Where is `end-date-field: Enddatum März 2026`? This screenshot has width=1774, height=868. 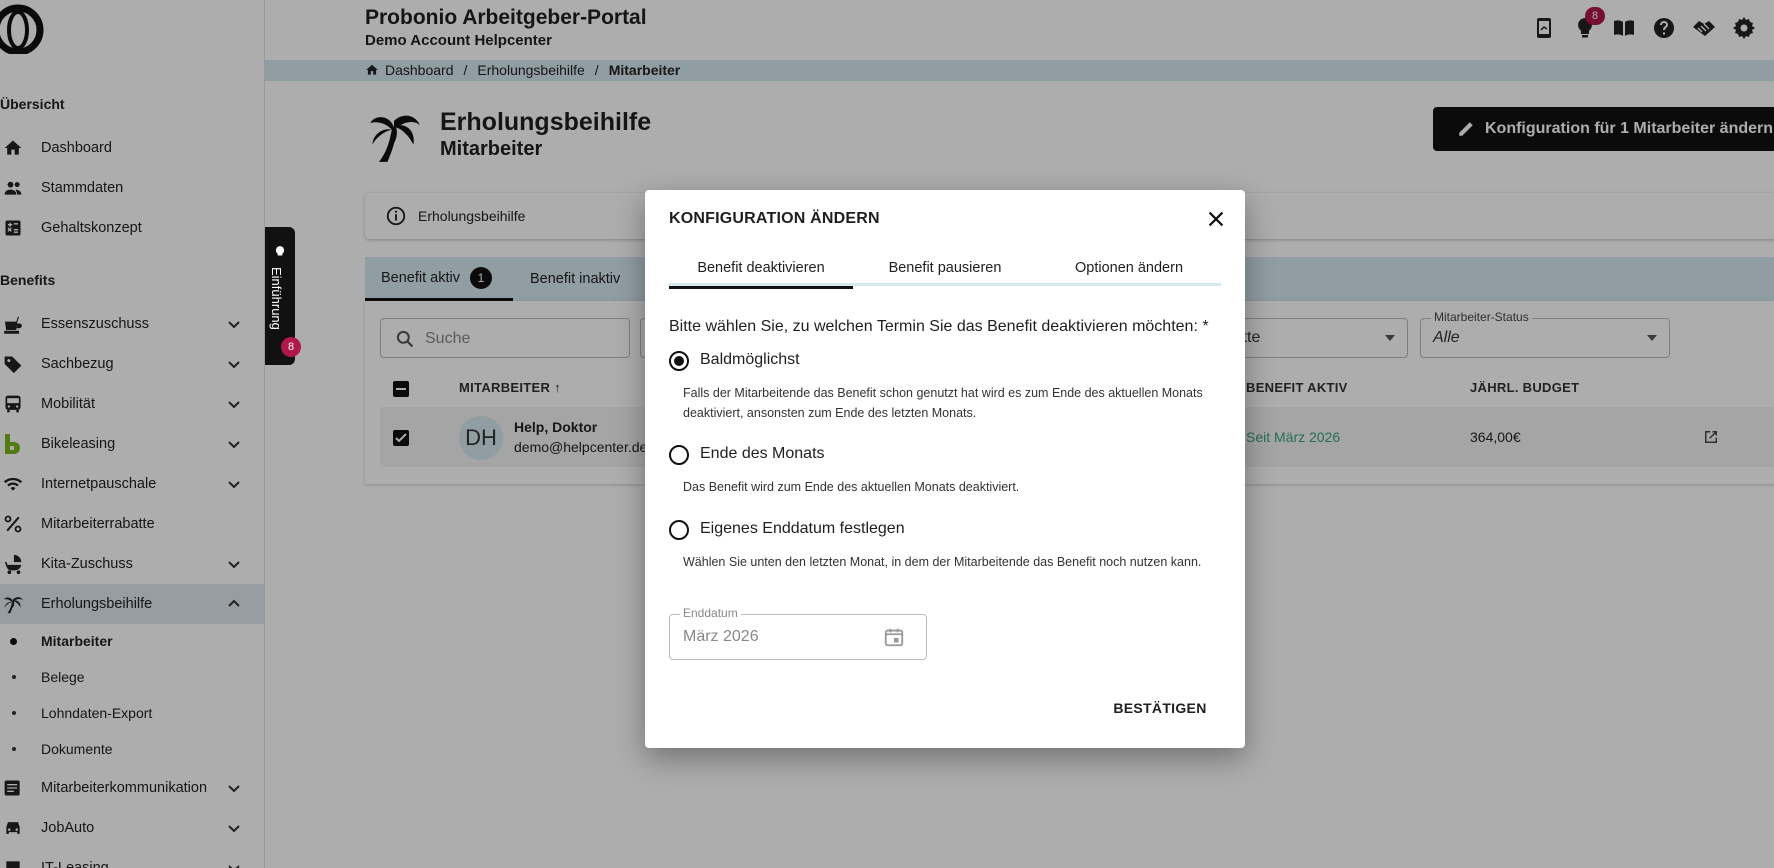 end-date-field: Enddatum März 2026 is located at coordinates (798, 633).